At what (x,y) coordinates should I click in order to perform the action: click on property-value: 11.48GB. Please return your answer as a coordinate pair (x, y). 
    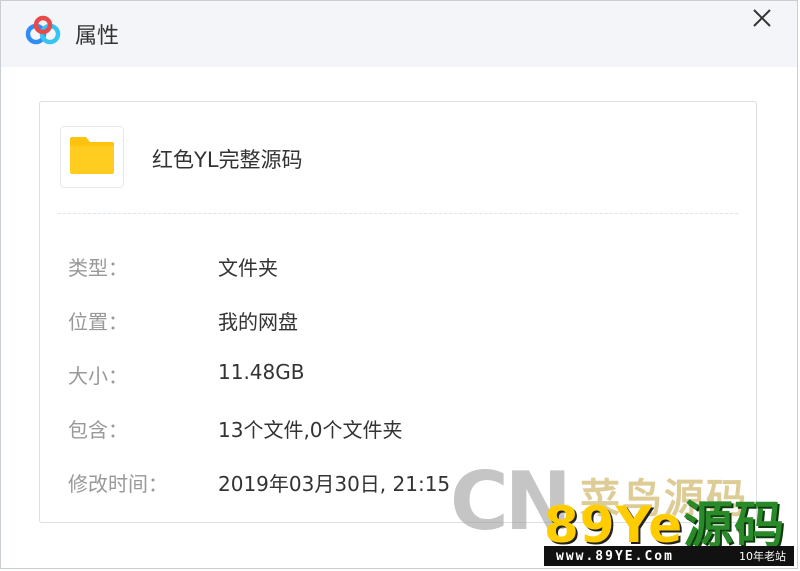
    Looking at the image, I should click on (261, 372).